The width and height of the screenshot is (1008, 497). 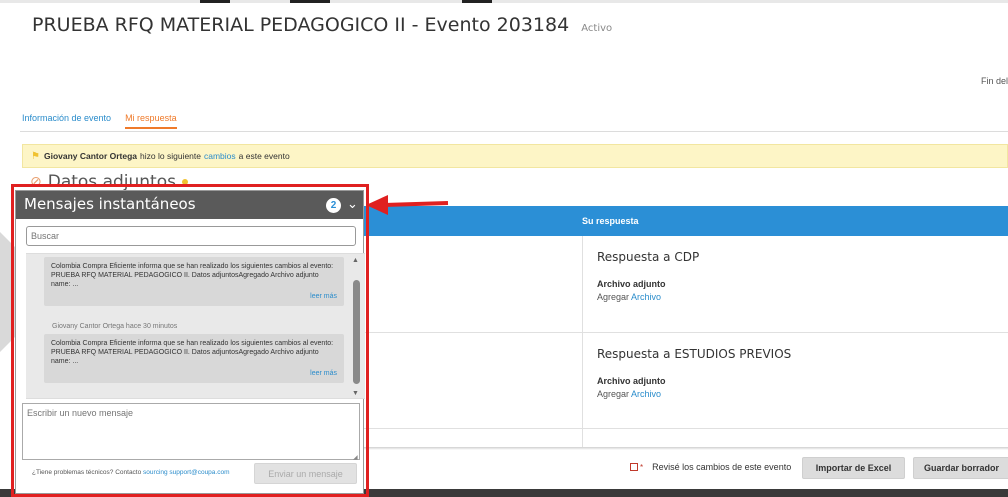 What do you see at coordinates (356, 332) in the screenshot?
I see `scrollbar-thumb` at bounding box center [356, 332].